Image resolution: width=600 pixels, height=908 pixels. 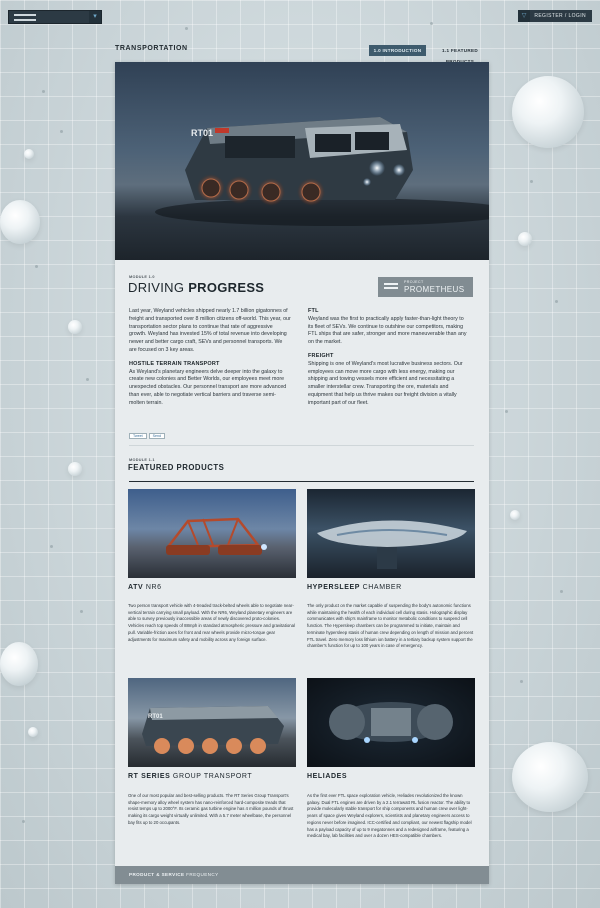 I want to click on product-title-hypersleep-chamber: HYPERSLEEP CHAMBER, so click(x=354, y=587).